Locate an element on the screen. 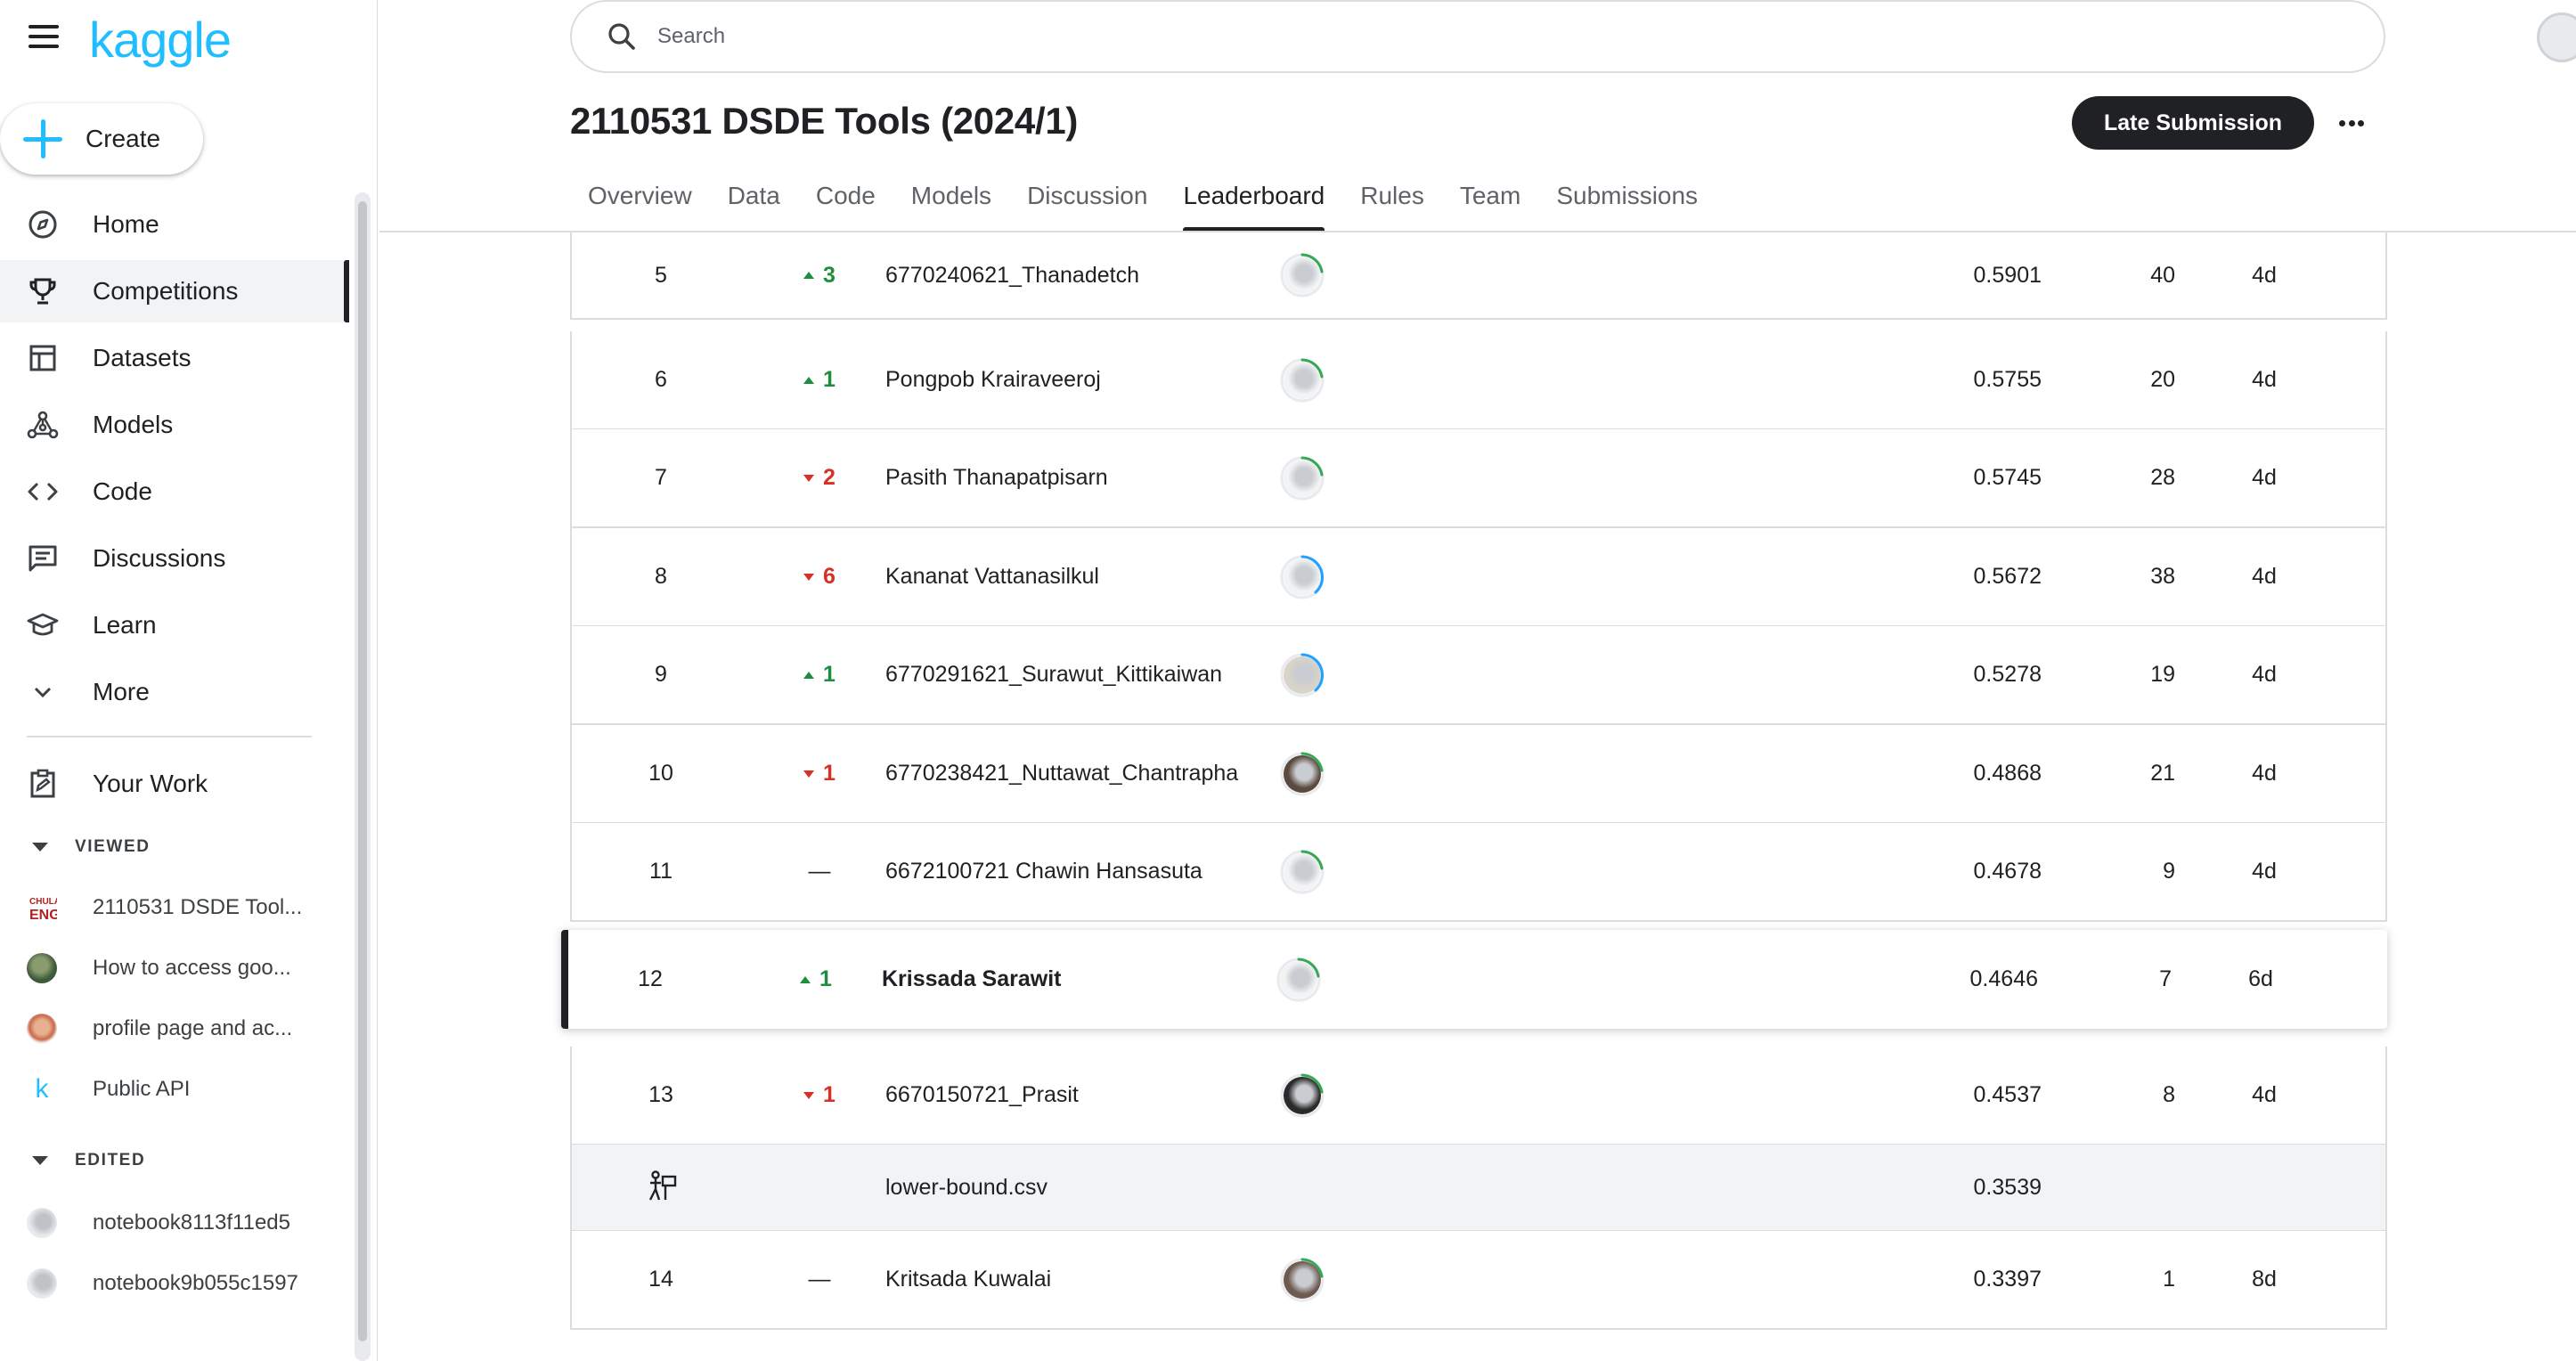 The width and height of the screenshot is (2576, 1361). sidebar-scrollbar is located at coordinates (363, 776).